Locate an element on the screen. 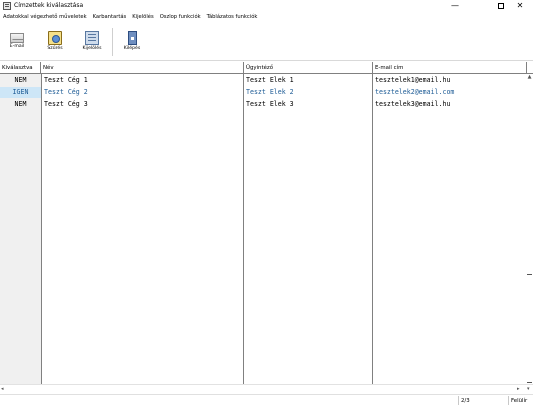 The height and width of the screenshot is (405, 533). header-name: Név is located at coordinates (142, 68).